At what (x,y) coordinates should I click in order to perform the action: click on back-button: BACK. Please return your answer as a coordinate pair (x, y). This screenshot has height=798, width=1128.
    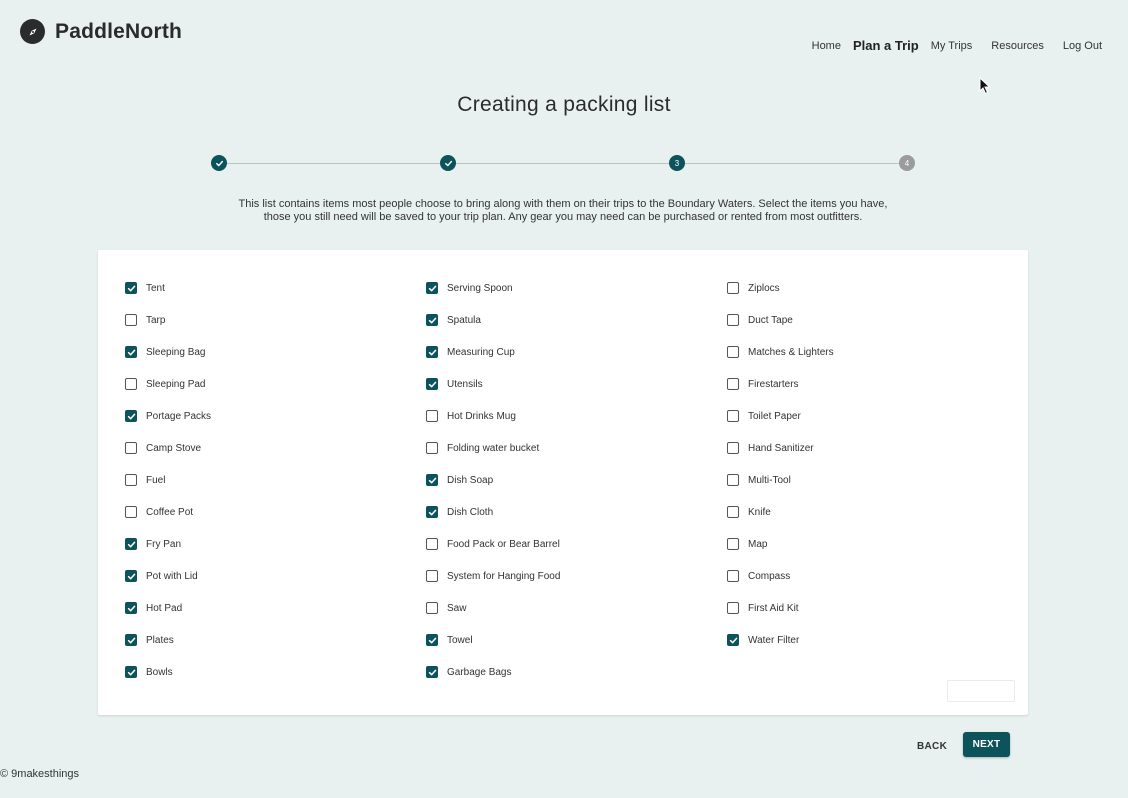
    Looking at the image, I should click on (932, 746).